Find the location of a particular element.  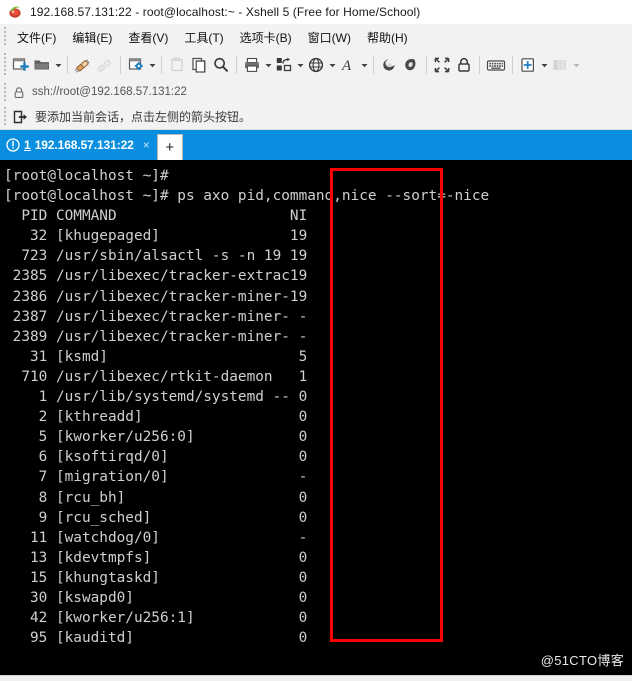

xagent-icon is located at coordinates (411, 65).